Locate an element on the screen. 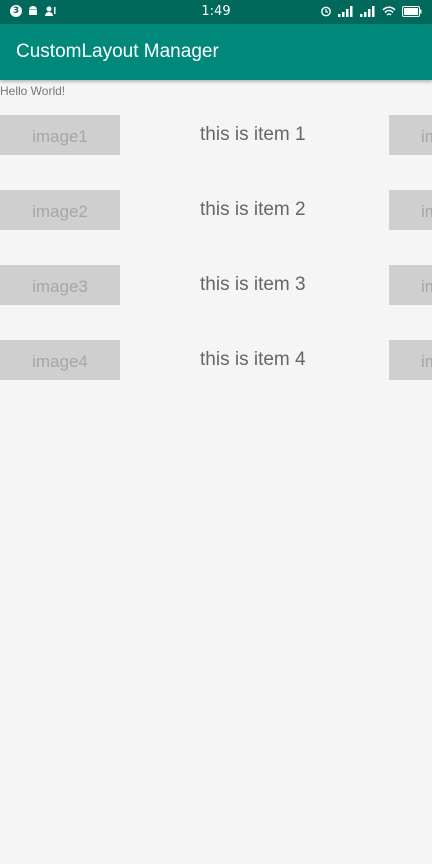 Image resolution: width=432 pixels, height=864 pixels. list-item: image2 this is item 2 im is located at coordinates (216, 210).